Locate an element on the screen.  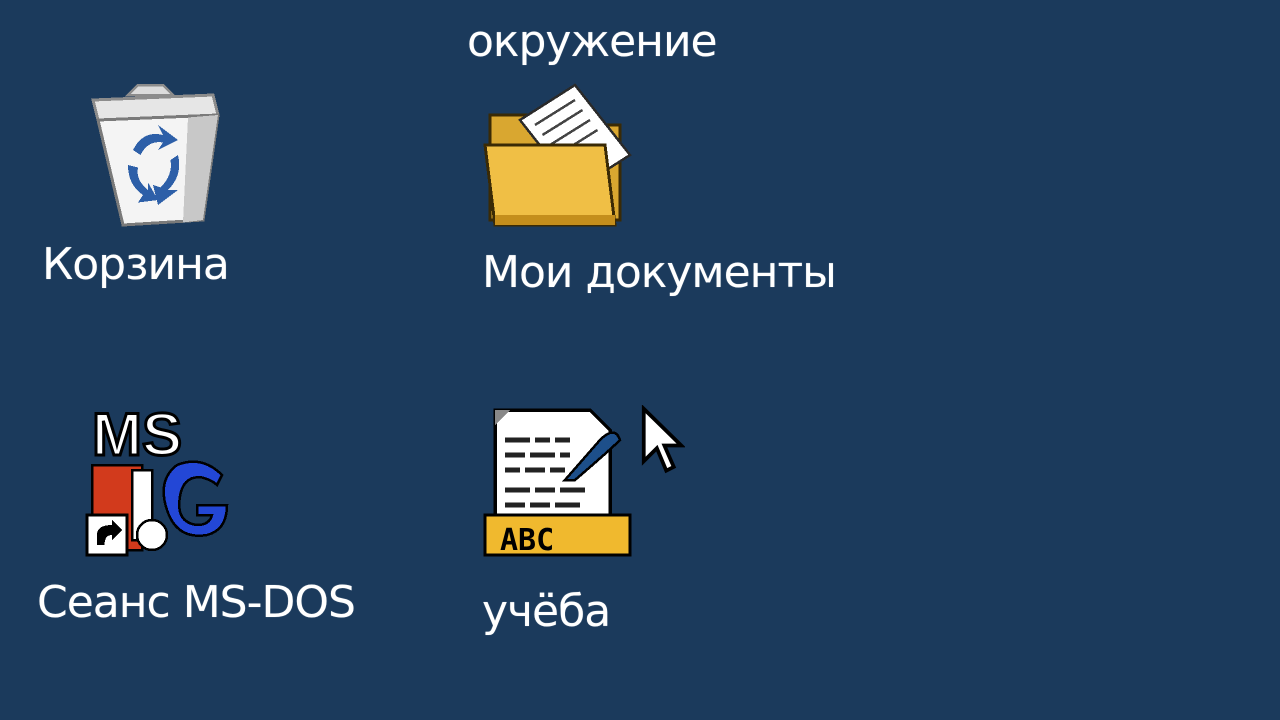
svg-text: MS is located at coordinates (137, 434).